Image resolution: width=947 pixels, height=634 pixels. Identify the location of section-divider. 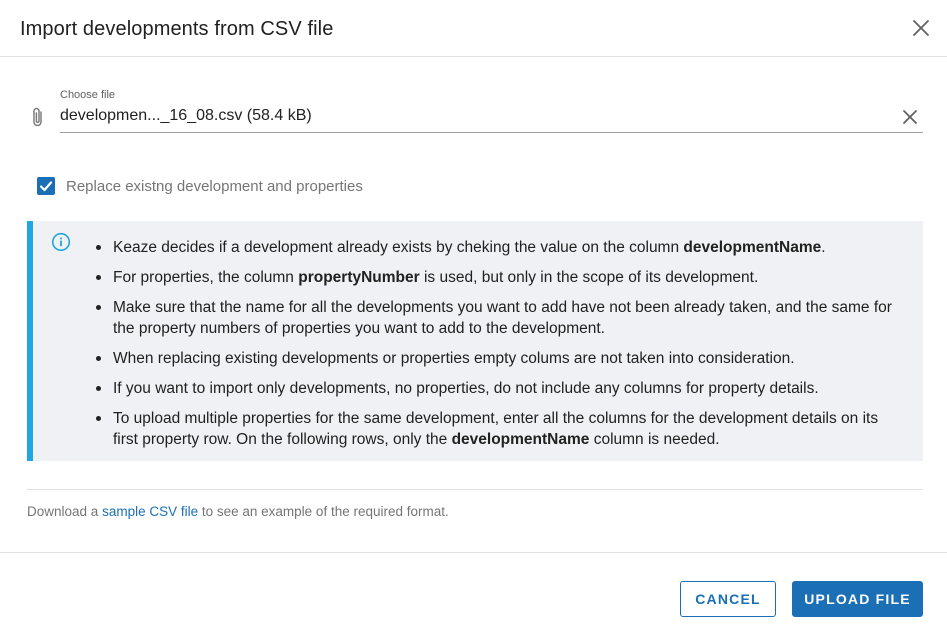
(475, 489).